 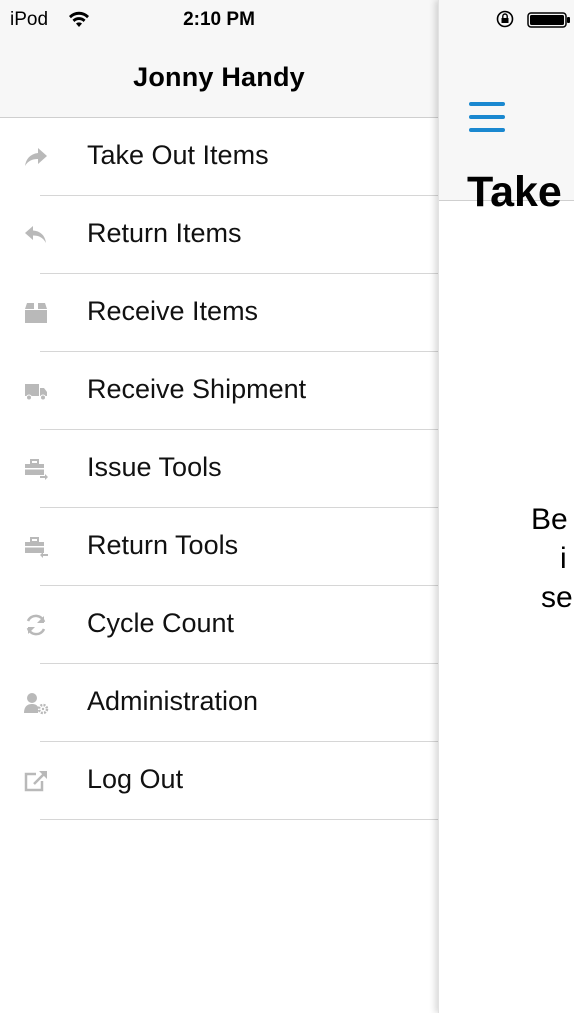 What do you see at coordinates (563, 558) in the screenshot?
I see `body-text-line: i` at bounding box center [563, 558].